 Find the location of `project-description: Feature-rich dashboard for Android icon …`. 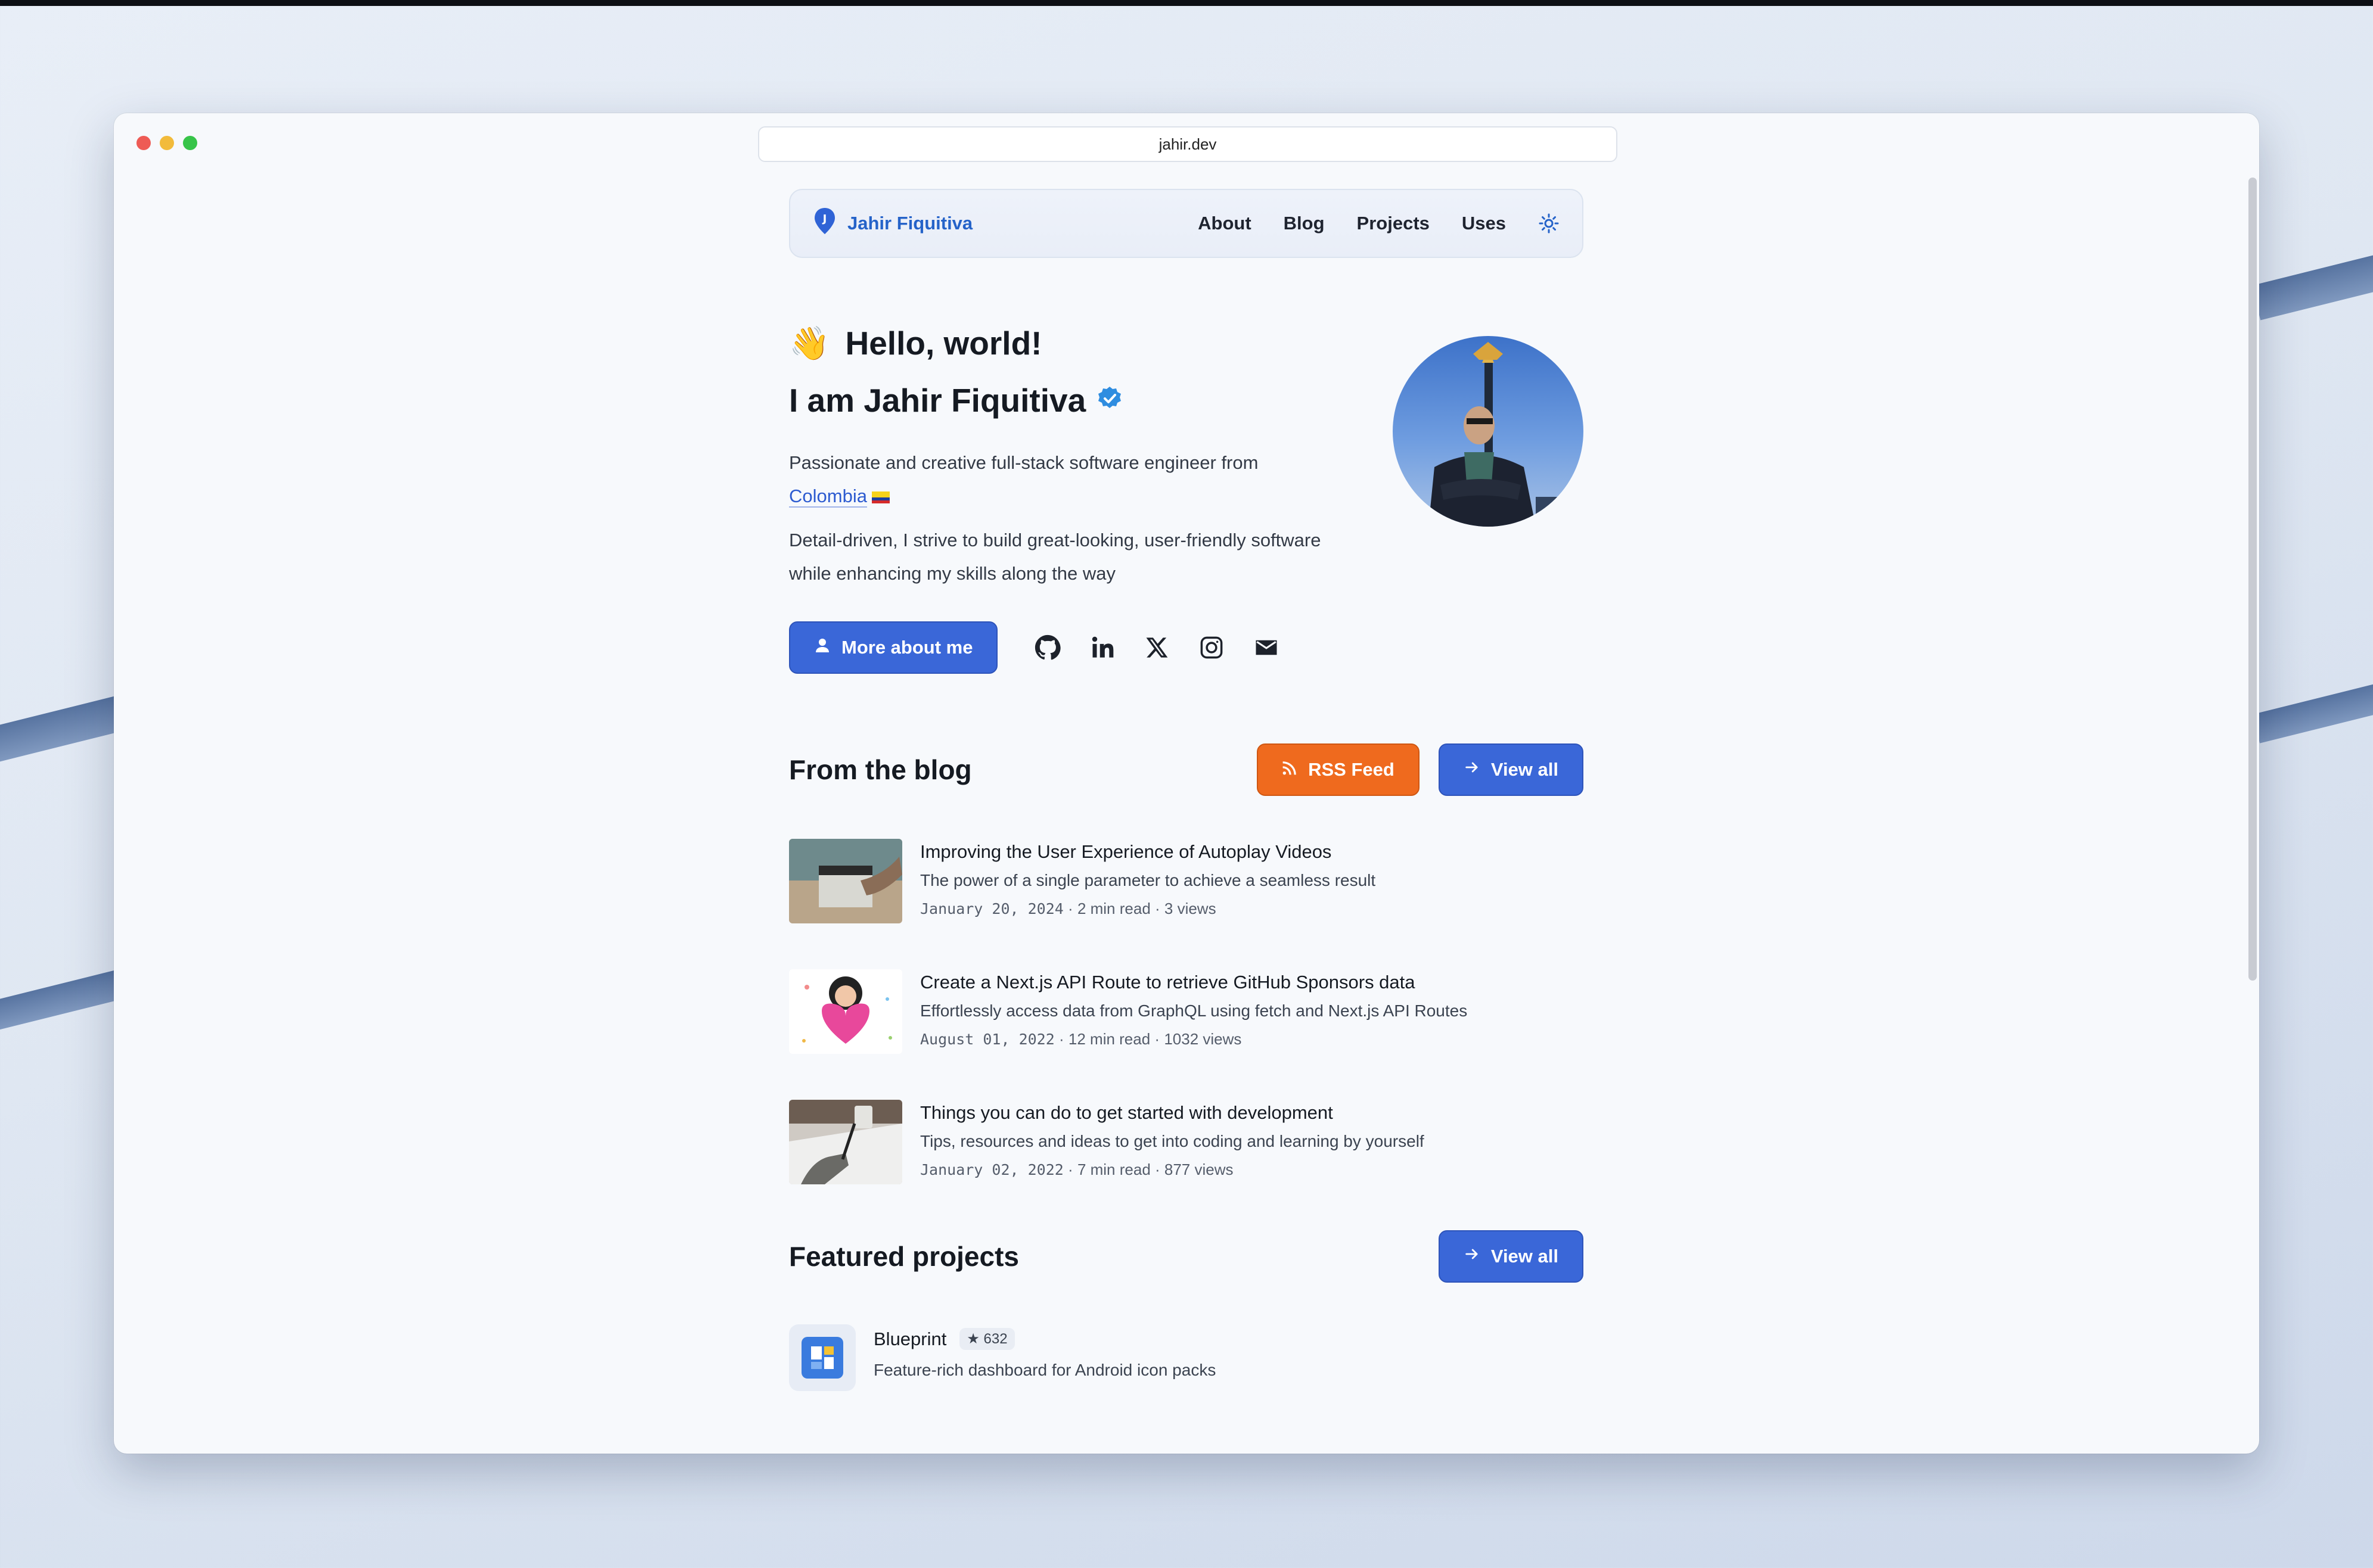

project-description: Feature-rich dashboard for Android icon … is located at coordinates (1045, 1370).